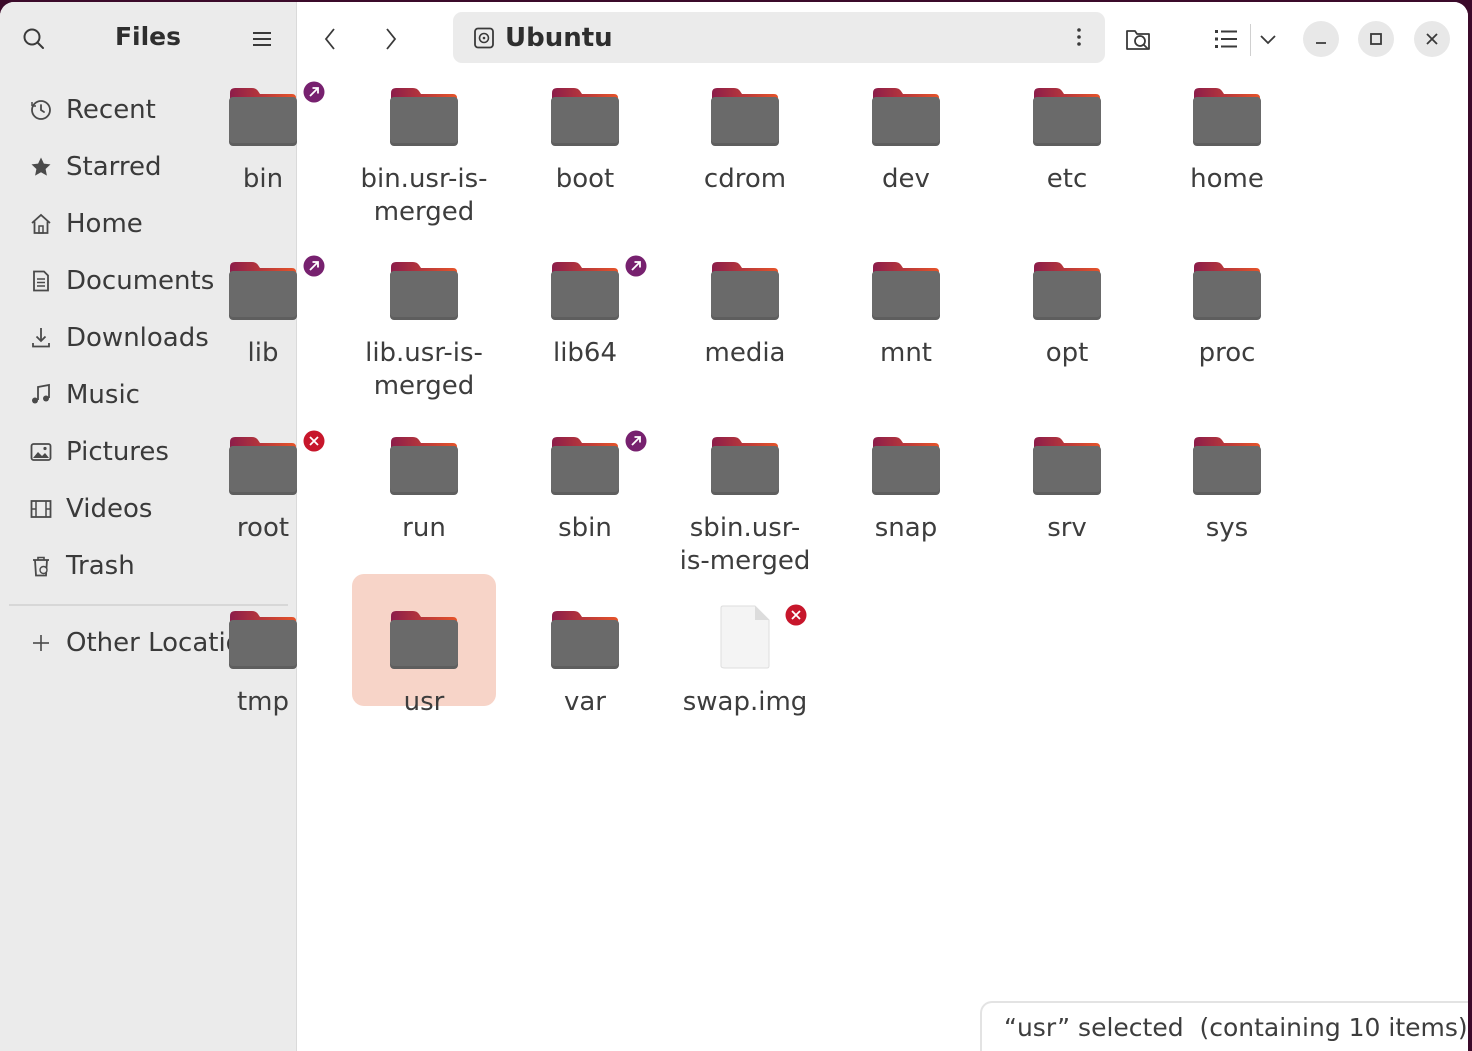 This screenshot has width=1472, height=1051. I want to click on download-icon, so click(41, 338).